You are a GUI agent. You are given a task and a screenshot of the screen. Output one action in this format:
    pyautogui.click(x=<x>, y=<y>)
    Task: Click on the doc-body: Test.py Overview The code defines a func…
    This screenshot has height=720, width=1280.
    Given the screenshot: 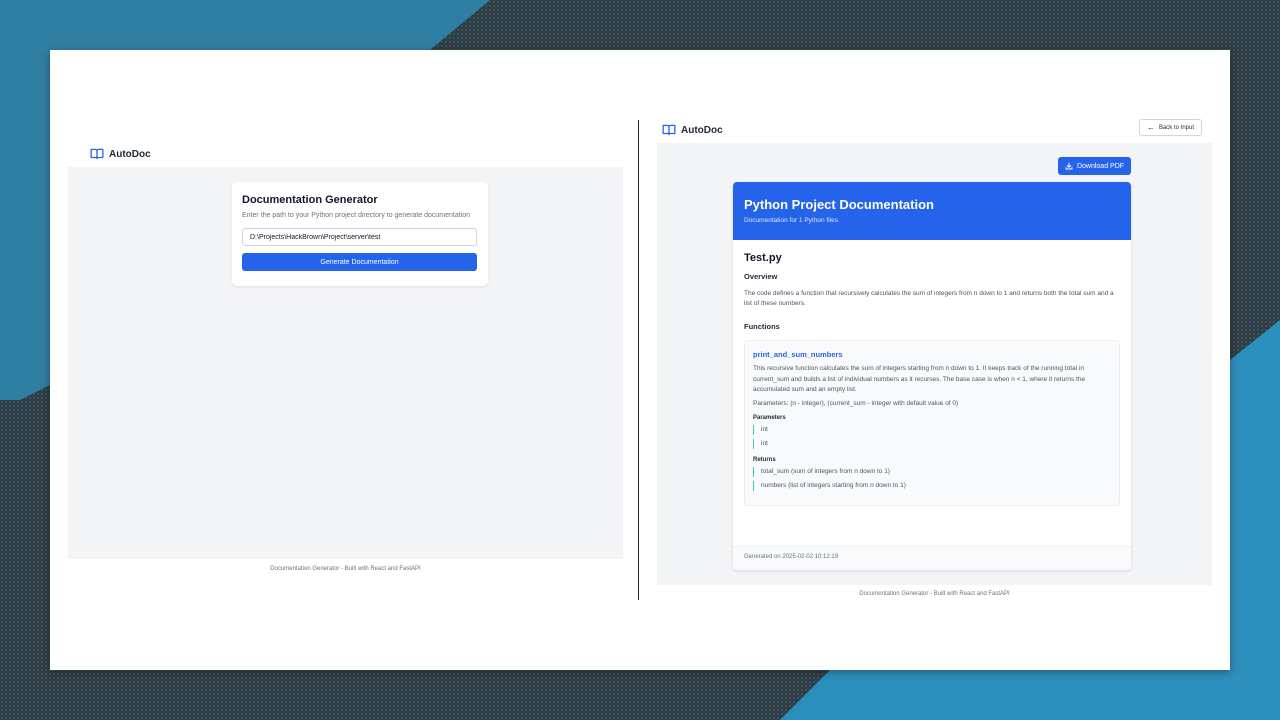 What is the action you would take?
    pyautogui.click(x=932, y=379)
    